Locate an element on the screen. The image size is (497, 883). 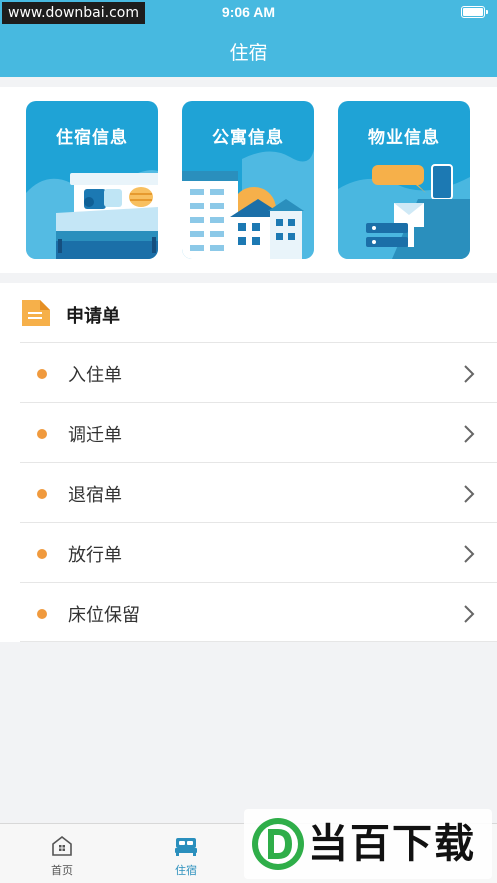
brand-watermark: 当百下载 is located at coordinates (368, 844).